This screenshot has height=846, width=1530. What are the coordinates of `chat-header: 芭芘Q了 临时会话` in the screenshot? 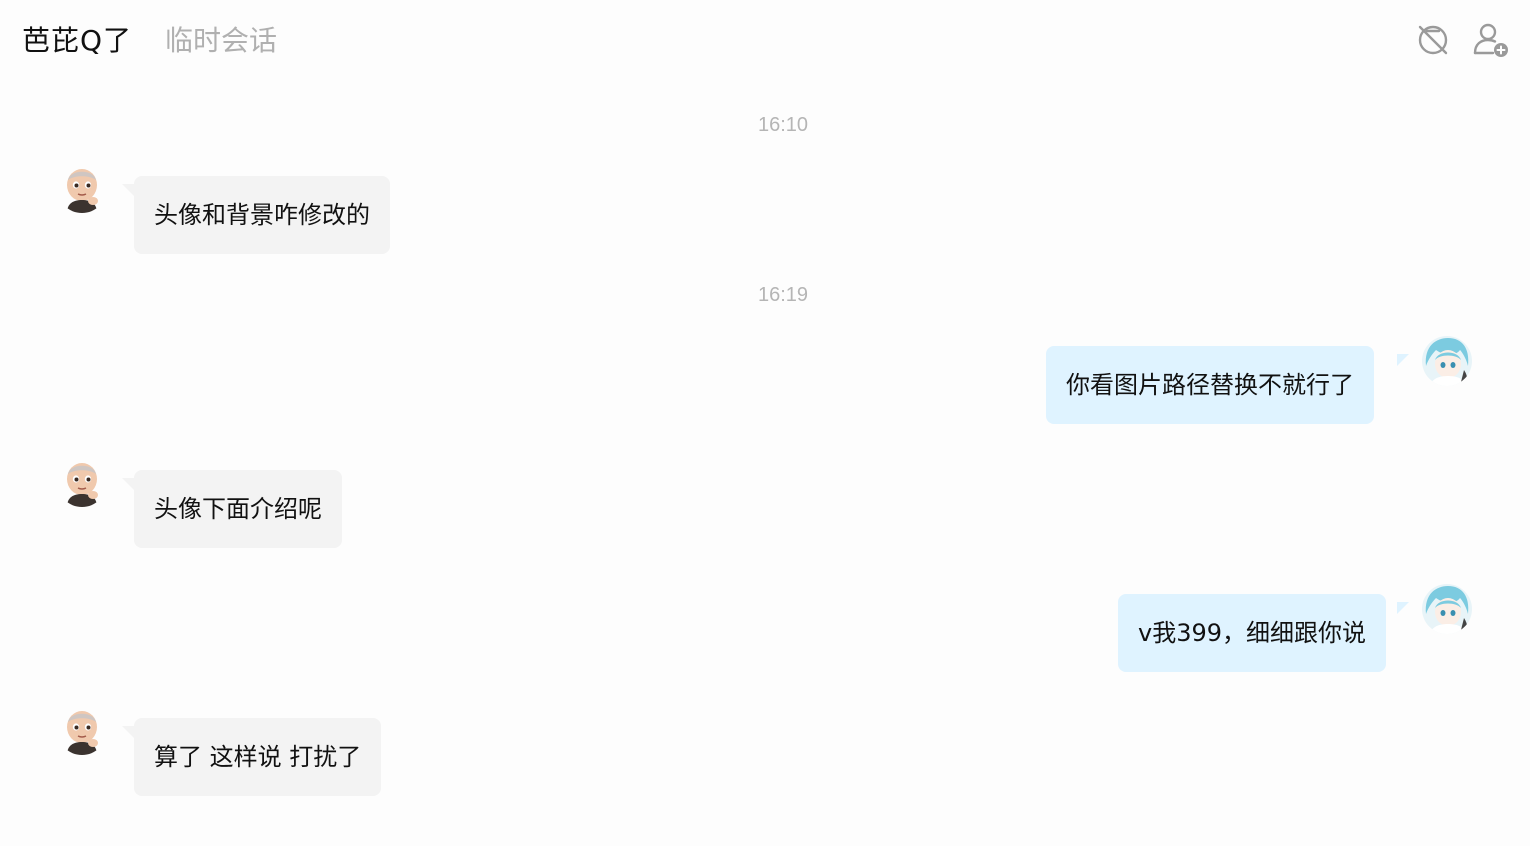 It's located at (765, 41).